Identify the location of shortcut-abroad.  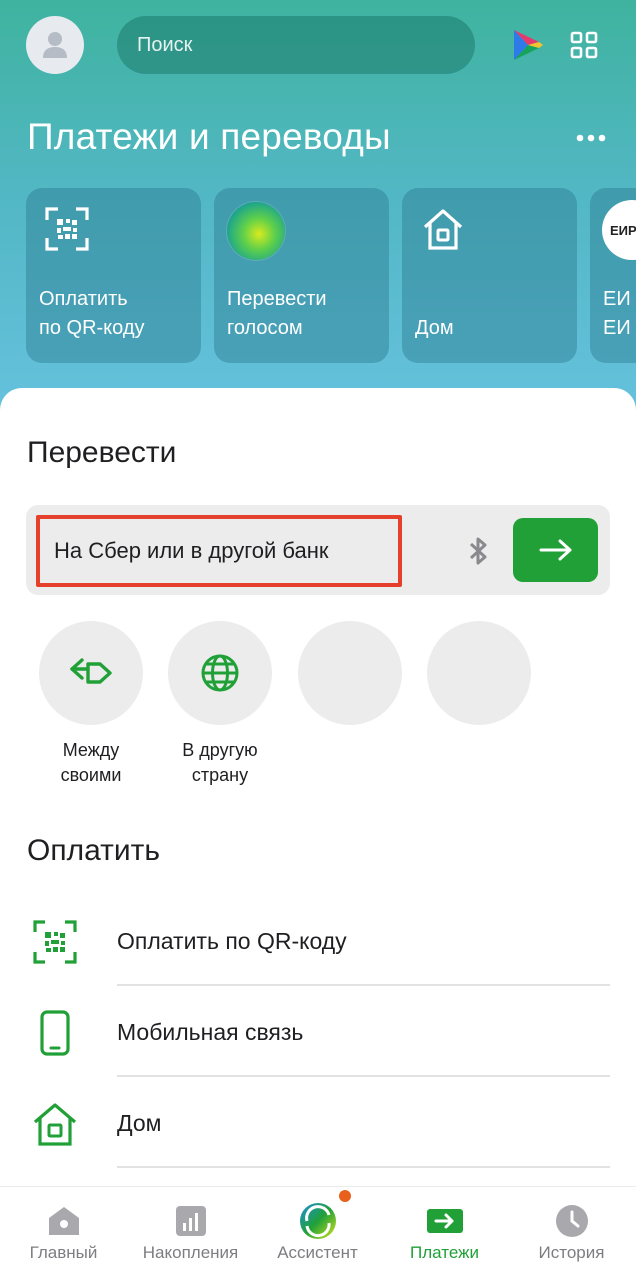
(220, 673).